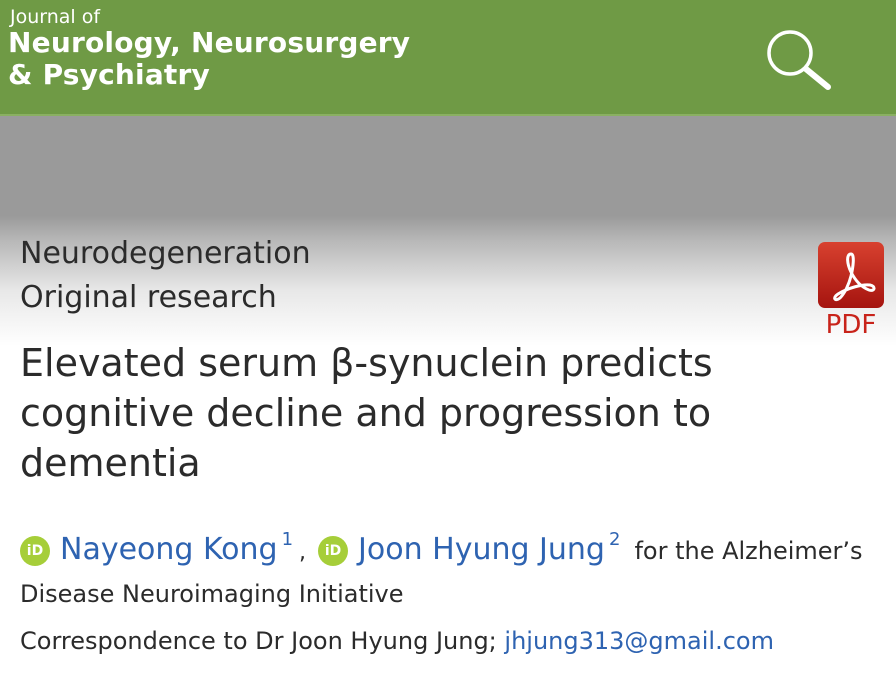 Image resolution: width=896 pixels, height=684 pixels. Describe the element at coordinates (209, 42) in the screenshot. I see `journal-title-line-1: Neurology, Neurosurgery` at that location.